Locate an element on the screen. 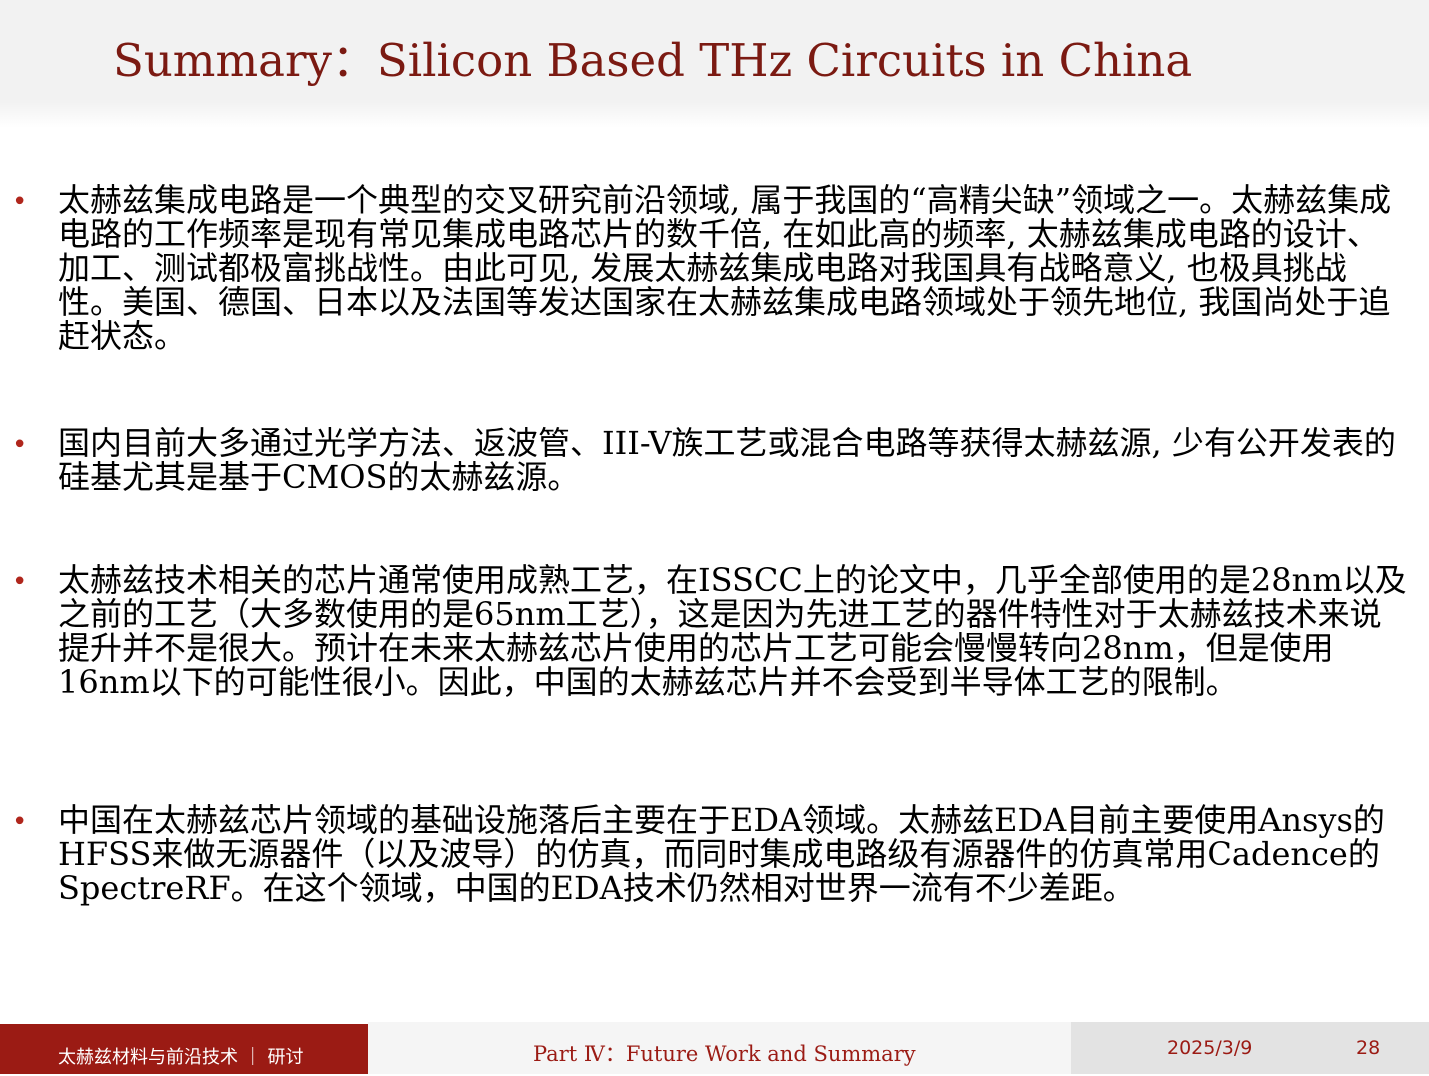  footer-section-label: Part Ⅳ：Future Work and Summary is located at coordinates (724, 1054).